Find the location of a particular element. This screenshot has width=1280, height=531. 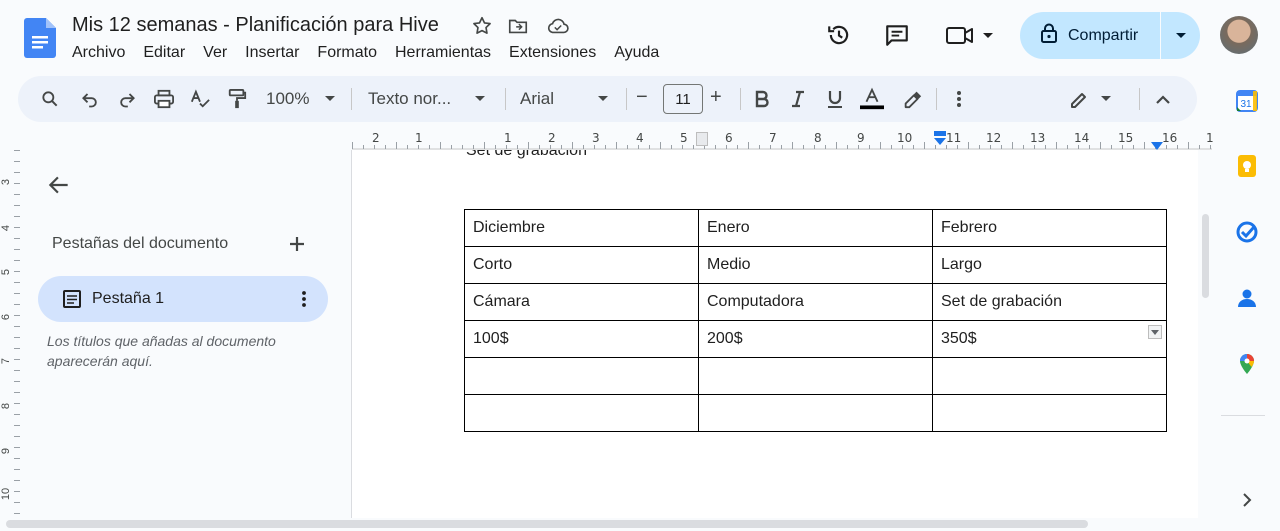

bold-icon is located at coordinates (762, 99).